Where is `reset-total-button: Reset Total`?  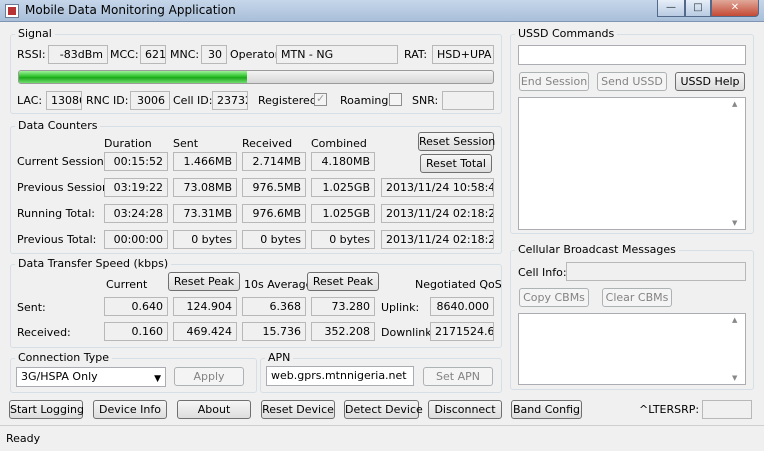 reset-total-button: Reset Total is located at coordinates (456, 163).